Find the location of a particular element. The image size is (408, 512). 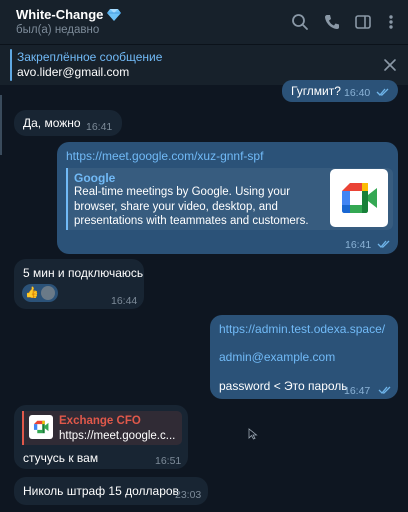

message-link: https://admin.test.odexa.space/ is located at coordinates (302, 329).